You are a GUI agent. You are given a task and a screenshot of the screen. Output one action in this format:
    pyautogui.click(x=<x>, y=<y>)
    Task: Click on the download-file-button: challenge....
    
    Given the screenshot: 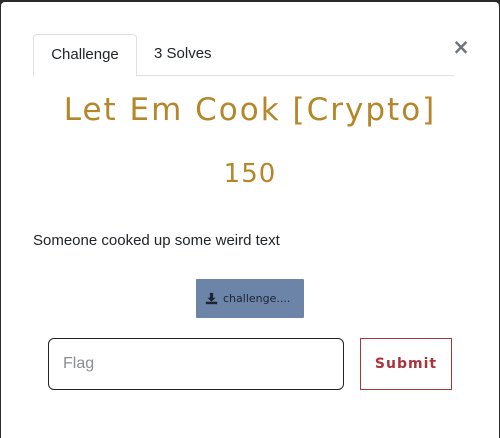 What is the action you would take?
    pyautogui.click(x=250, y=298)
    